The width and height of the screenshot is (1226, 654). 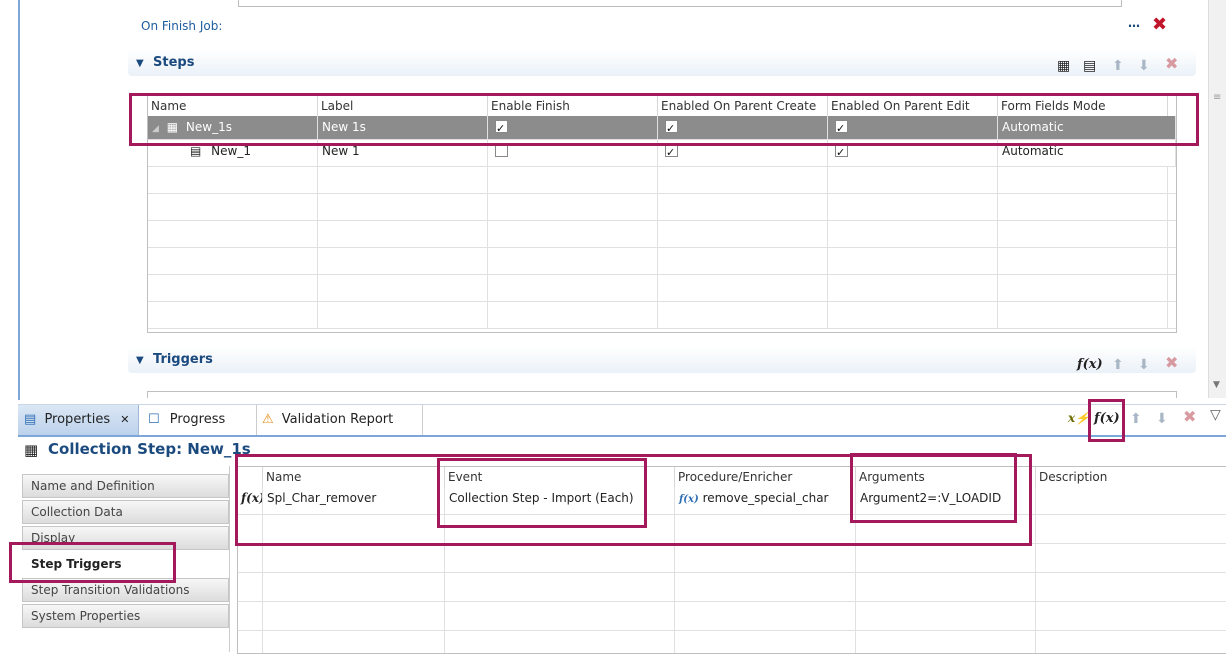 I want to click on add-trigger-icon: f(x), so click(x=1090, y=364).